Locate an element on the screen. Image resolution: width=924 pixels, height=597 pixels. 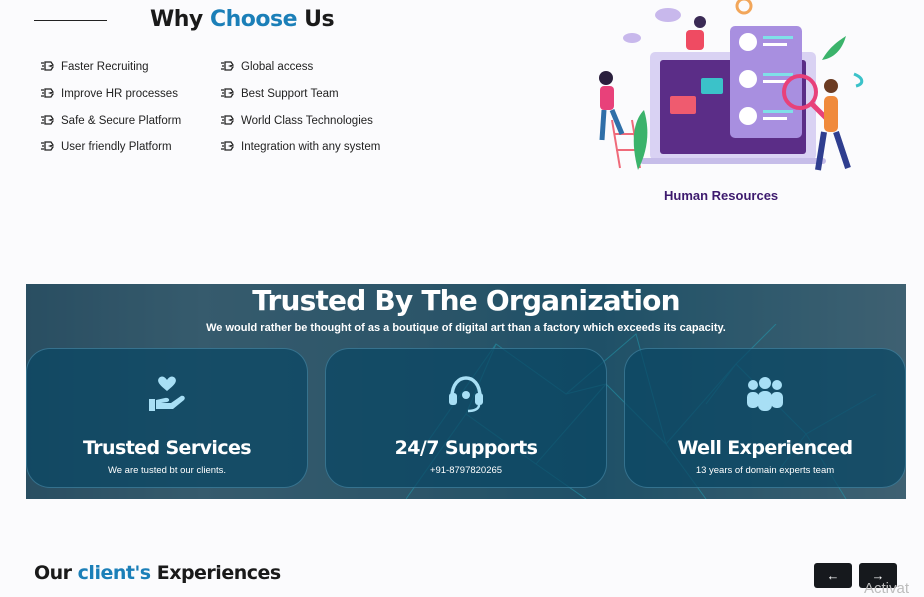
feature-item: Safe & Secure Platform is located at coordinates (110, 121).